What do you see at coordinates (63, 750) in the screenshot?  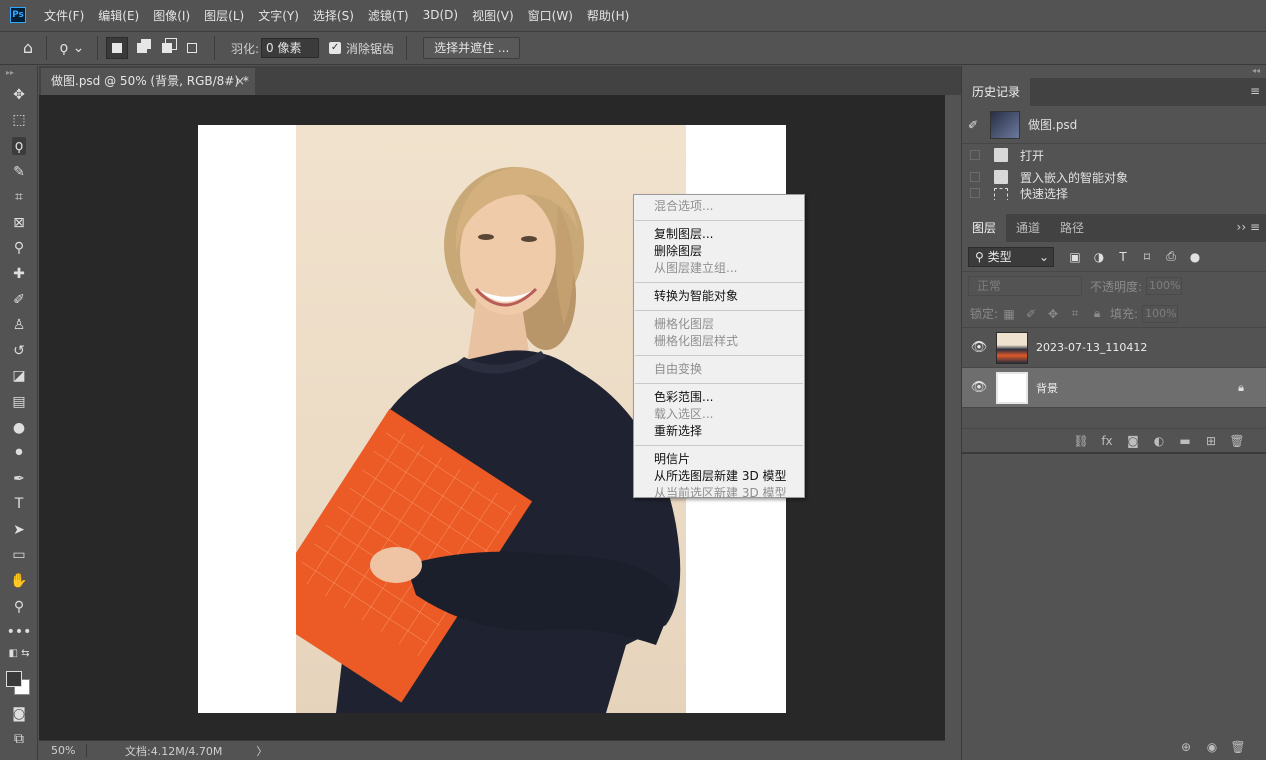 I see `zoom-level: 50%` at bounding box center [63, 750].